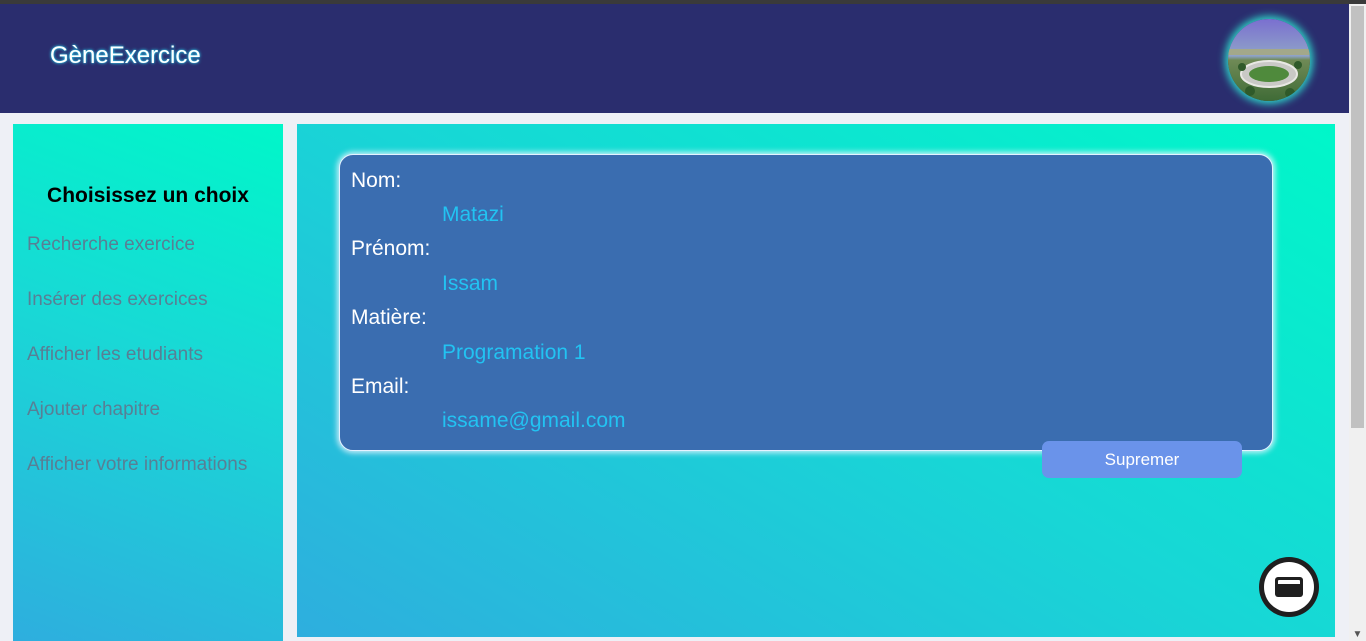 This screenshot has height=641, width=1366. Describe the element at coordinates (1142, 459) in the screenshot. I see `delete-button: Supremer` at that location.